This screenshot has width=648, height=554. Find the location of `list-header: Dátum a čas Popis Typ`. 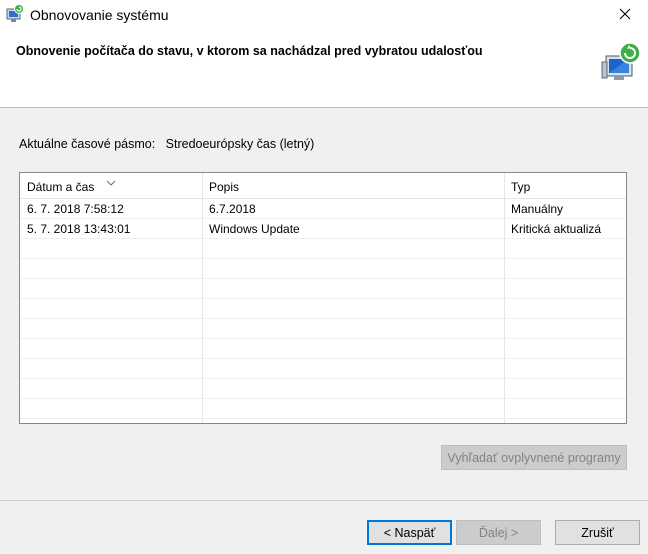

list-header: Dátum a čas Popis Typ is located at coordinates (323, 186).